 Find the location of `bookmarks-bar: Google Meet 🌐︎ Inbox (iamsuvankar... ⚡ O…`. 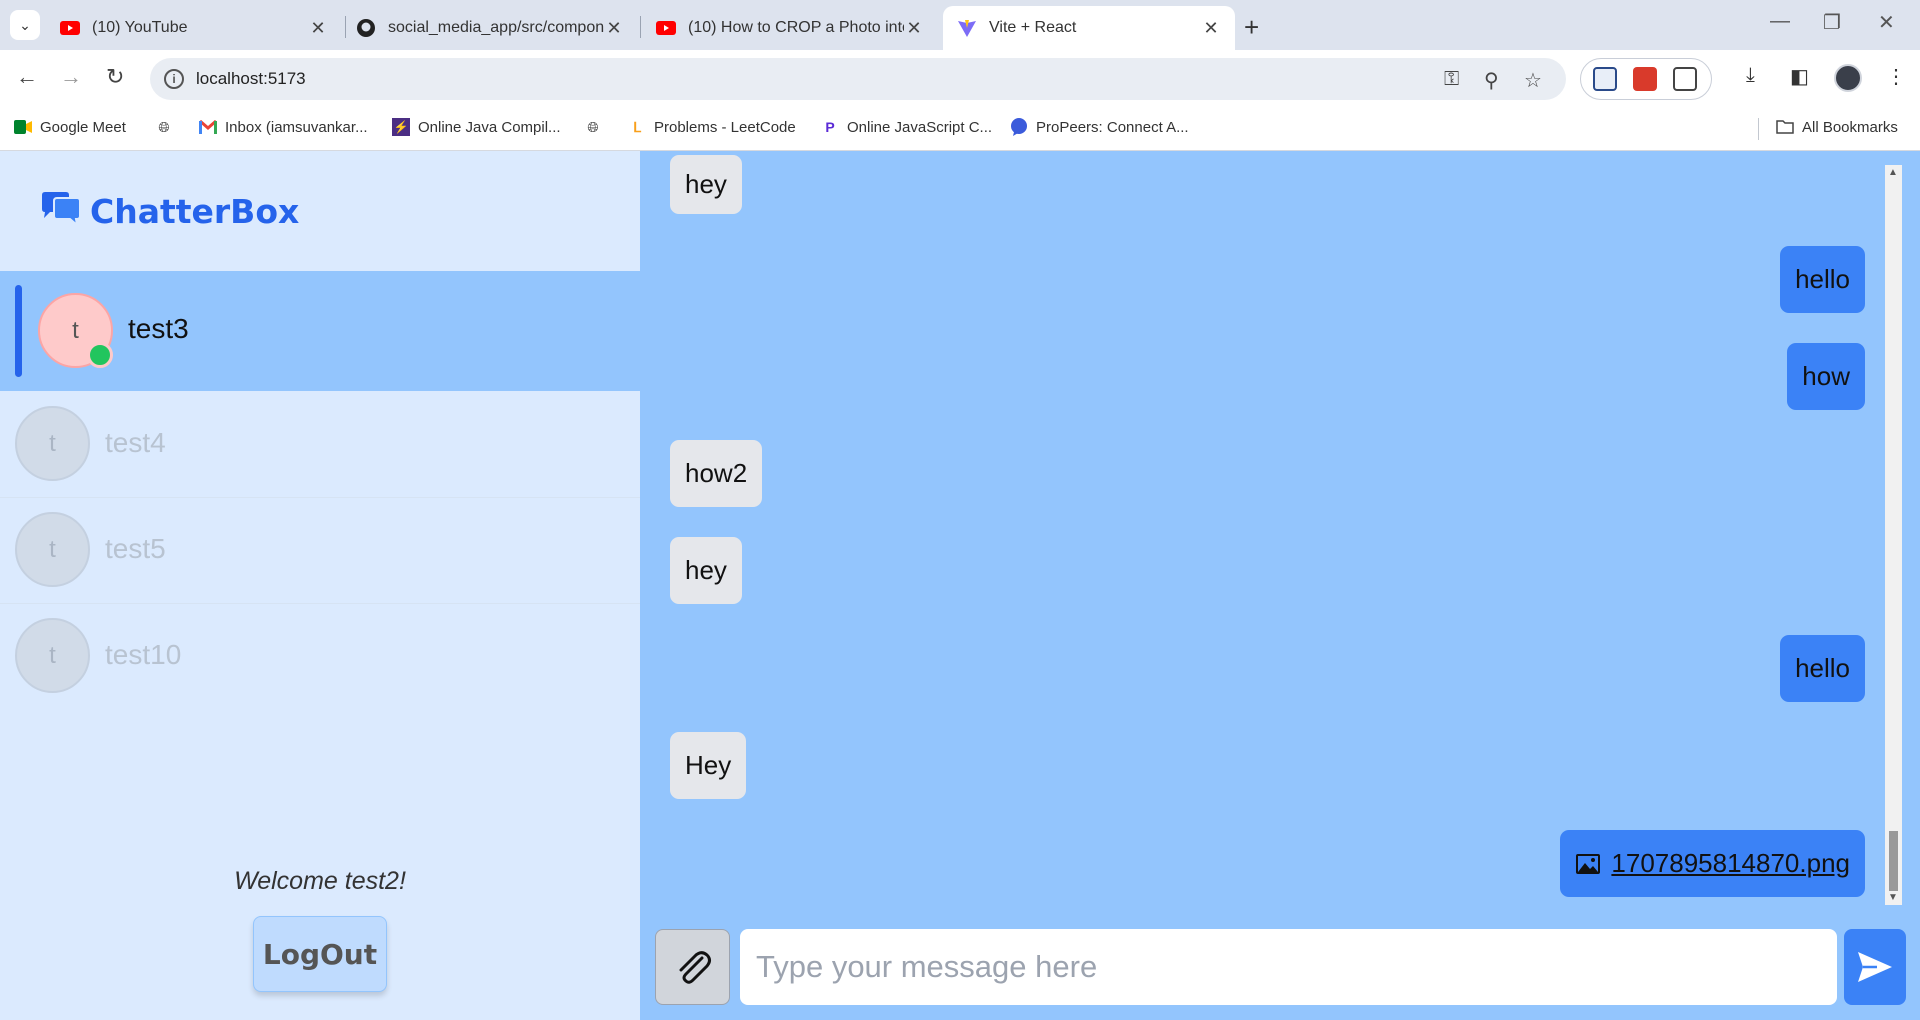

bookmarks-bar: Google Meet 🌐︎ Inbox (iamsuvankar... ⚡ O… is located at coordinates (960, 129).